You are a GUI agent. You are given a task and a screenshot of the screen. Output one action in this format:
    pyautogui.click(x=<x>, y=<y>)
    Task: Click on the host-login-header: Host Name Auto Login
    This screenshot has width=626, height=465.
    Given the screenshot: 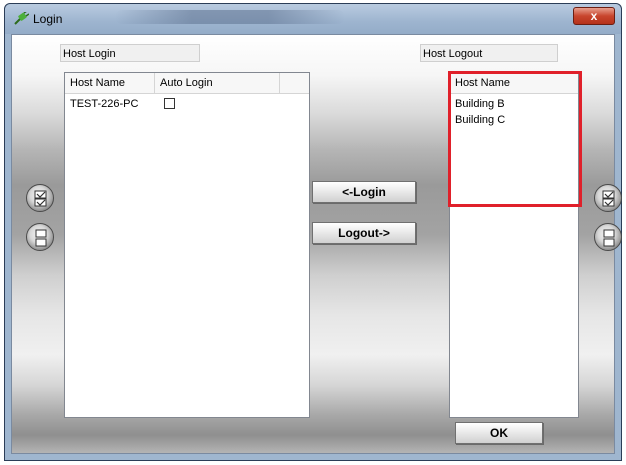 What is the action you would take?
    pyautogui.click(x=187, y=83)
    